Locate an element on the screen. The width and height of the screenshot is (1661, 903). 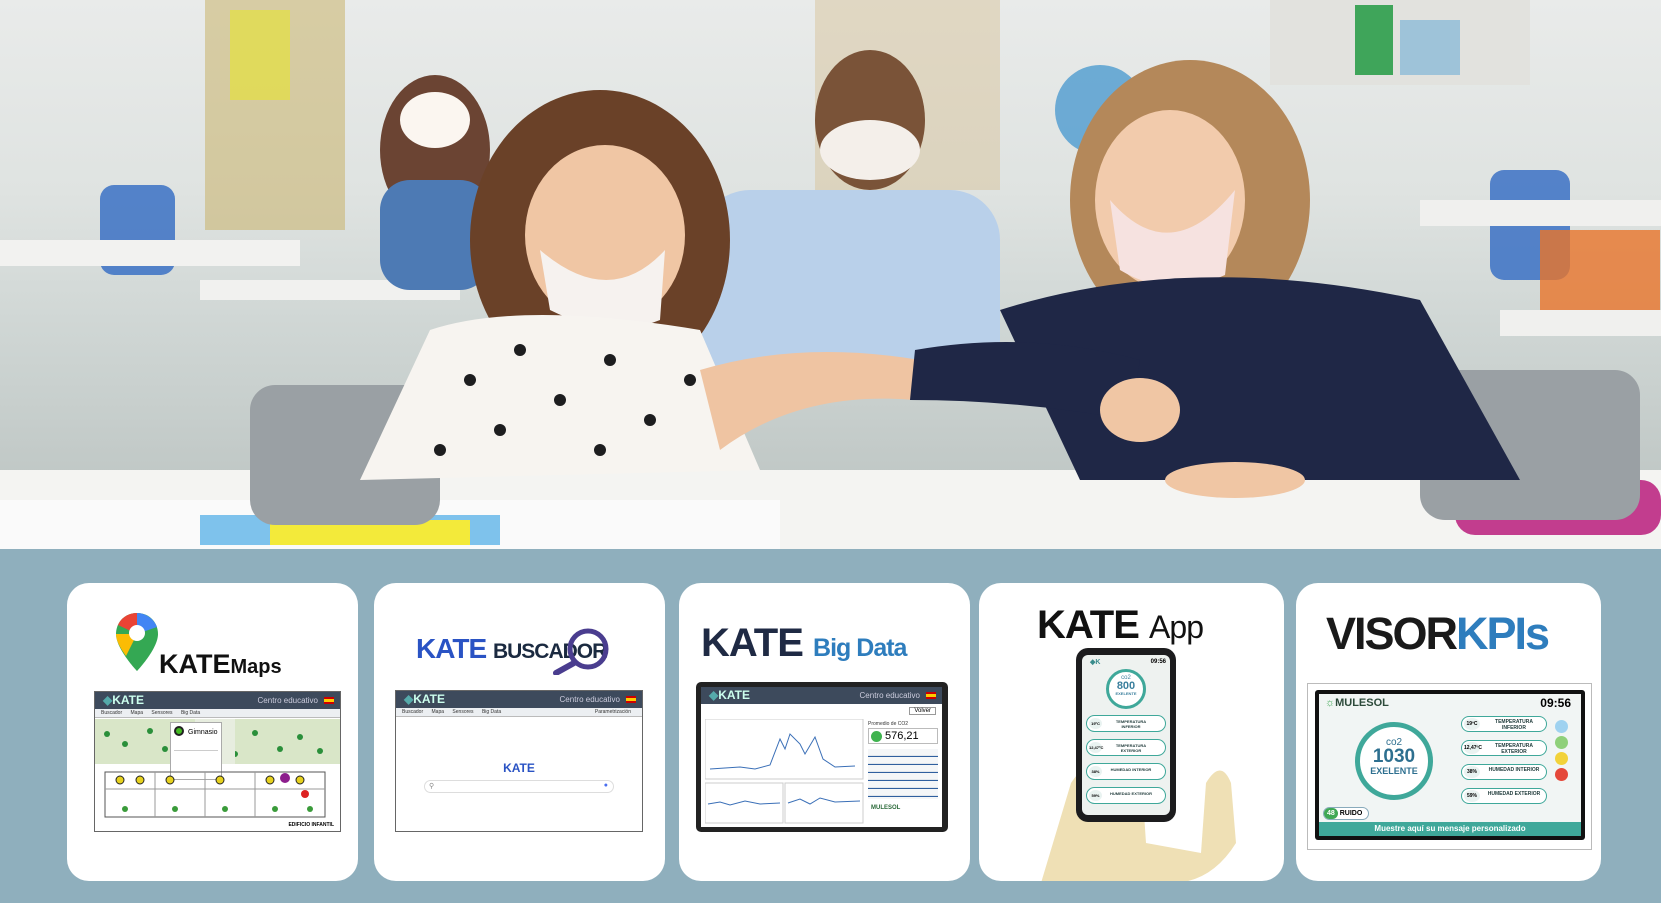
co2-average-value-box: 576,21 is located at coordinates (903, 736).